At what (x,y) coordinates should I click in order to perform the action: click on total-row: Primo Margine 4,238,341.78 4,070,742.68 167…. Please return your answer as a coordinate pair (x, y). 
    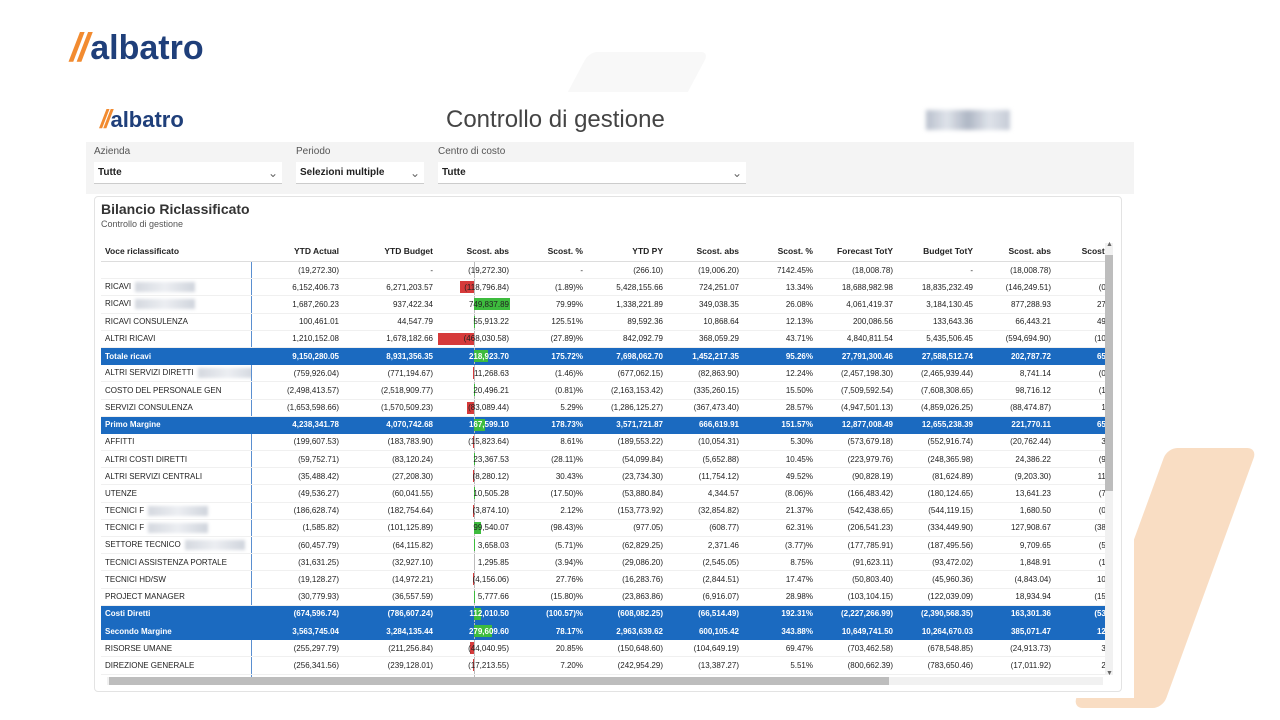
    Looking at the image, I should click on (603, 425).